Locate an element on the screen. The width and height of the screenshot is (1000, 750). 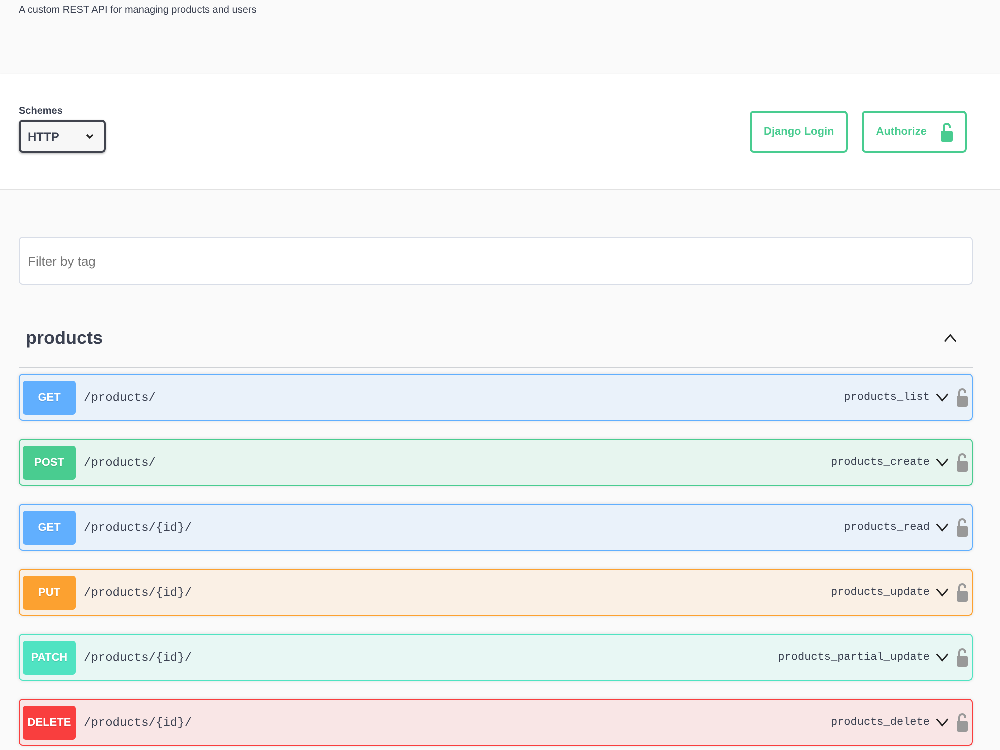
operation-id: products_update is located at coordinates (880, 592).